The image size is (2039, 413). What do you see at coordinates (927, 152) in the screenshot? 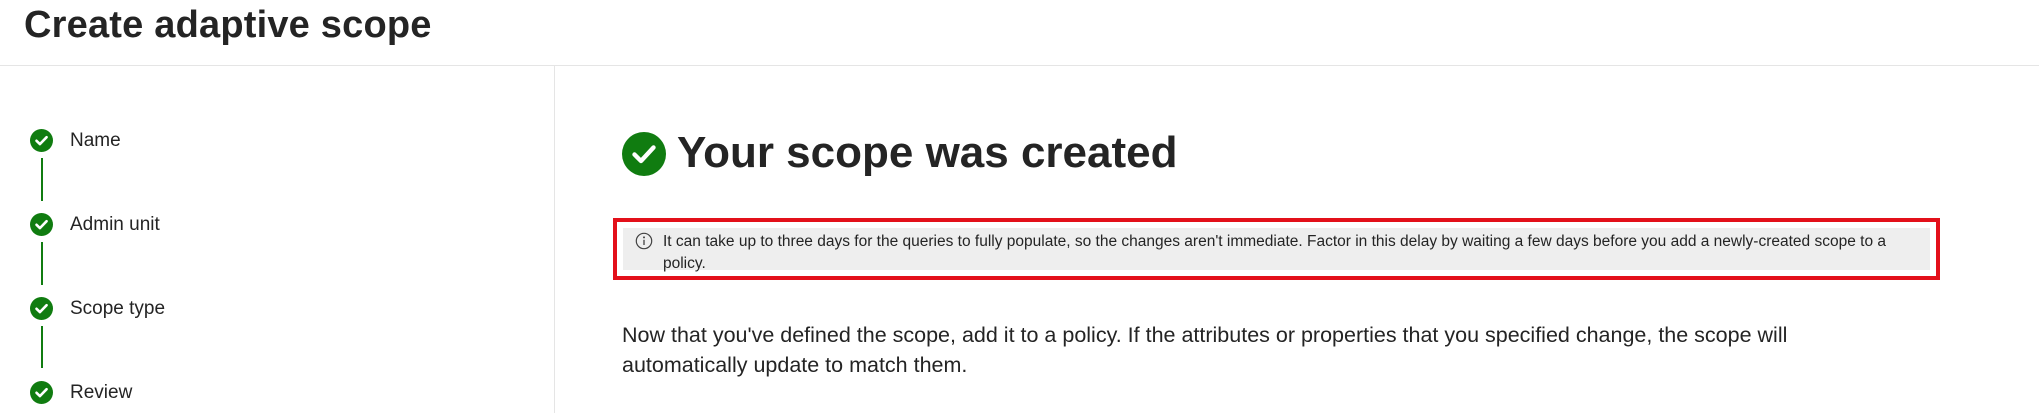
I see `result-title: Your scope was created` at bounding box center [927, 152].